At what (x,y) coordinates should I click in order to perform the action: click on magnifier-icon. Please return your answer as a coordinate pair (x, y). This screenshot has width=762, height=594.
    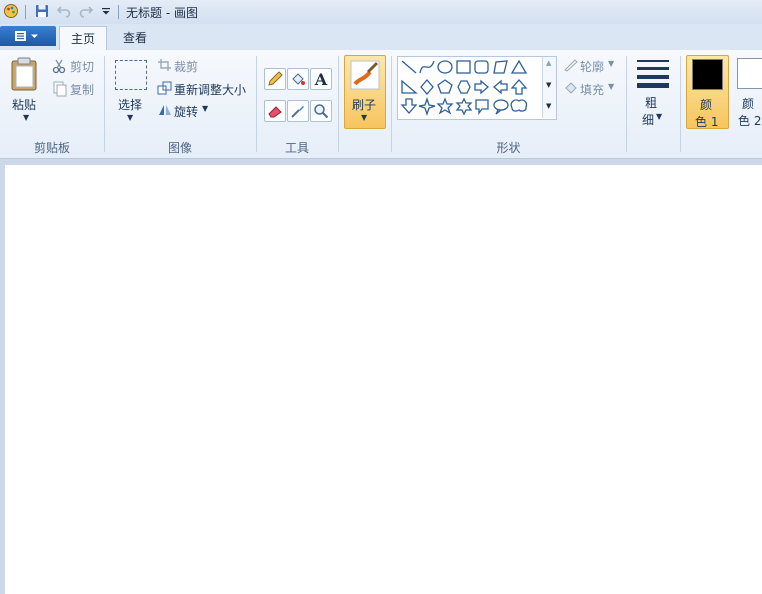
    Looking at the image, I should click on (321, 111).